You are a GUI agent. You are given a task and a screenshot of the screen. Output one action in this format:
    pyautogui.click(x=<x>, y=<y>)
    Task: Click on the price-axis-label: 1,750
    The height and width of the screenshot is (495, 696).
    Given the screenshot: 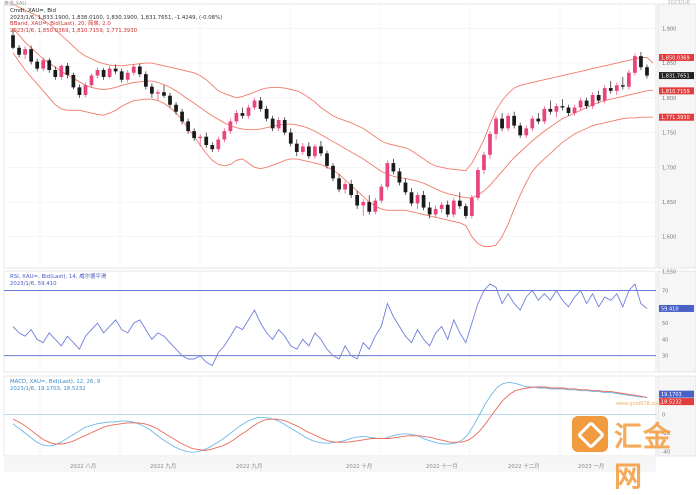 What is the action you would take?
    pyautogui.click(x=669, y=134)
    